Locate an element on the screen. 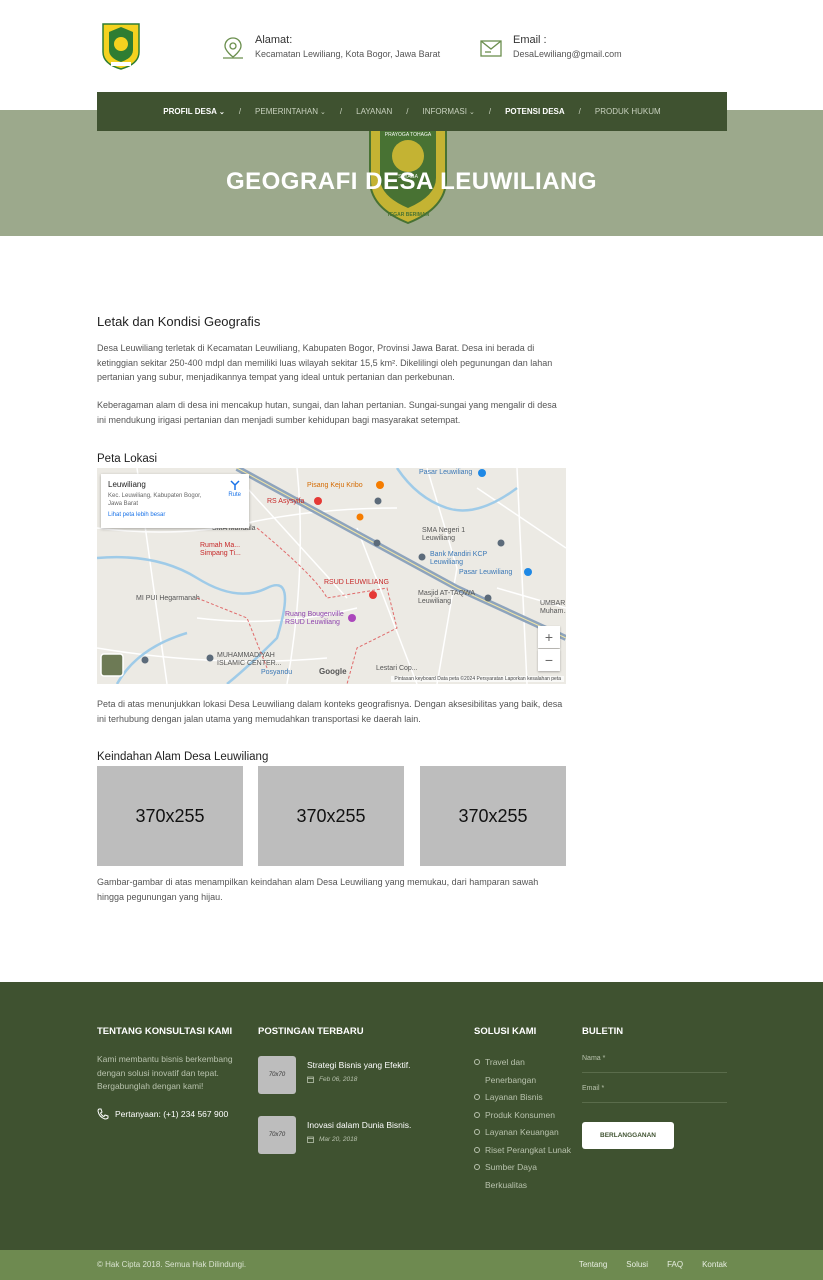 The image size is (823, 1280). nav-item-layanan: LAYANAN is located at coordinates (374, 111).